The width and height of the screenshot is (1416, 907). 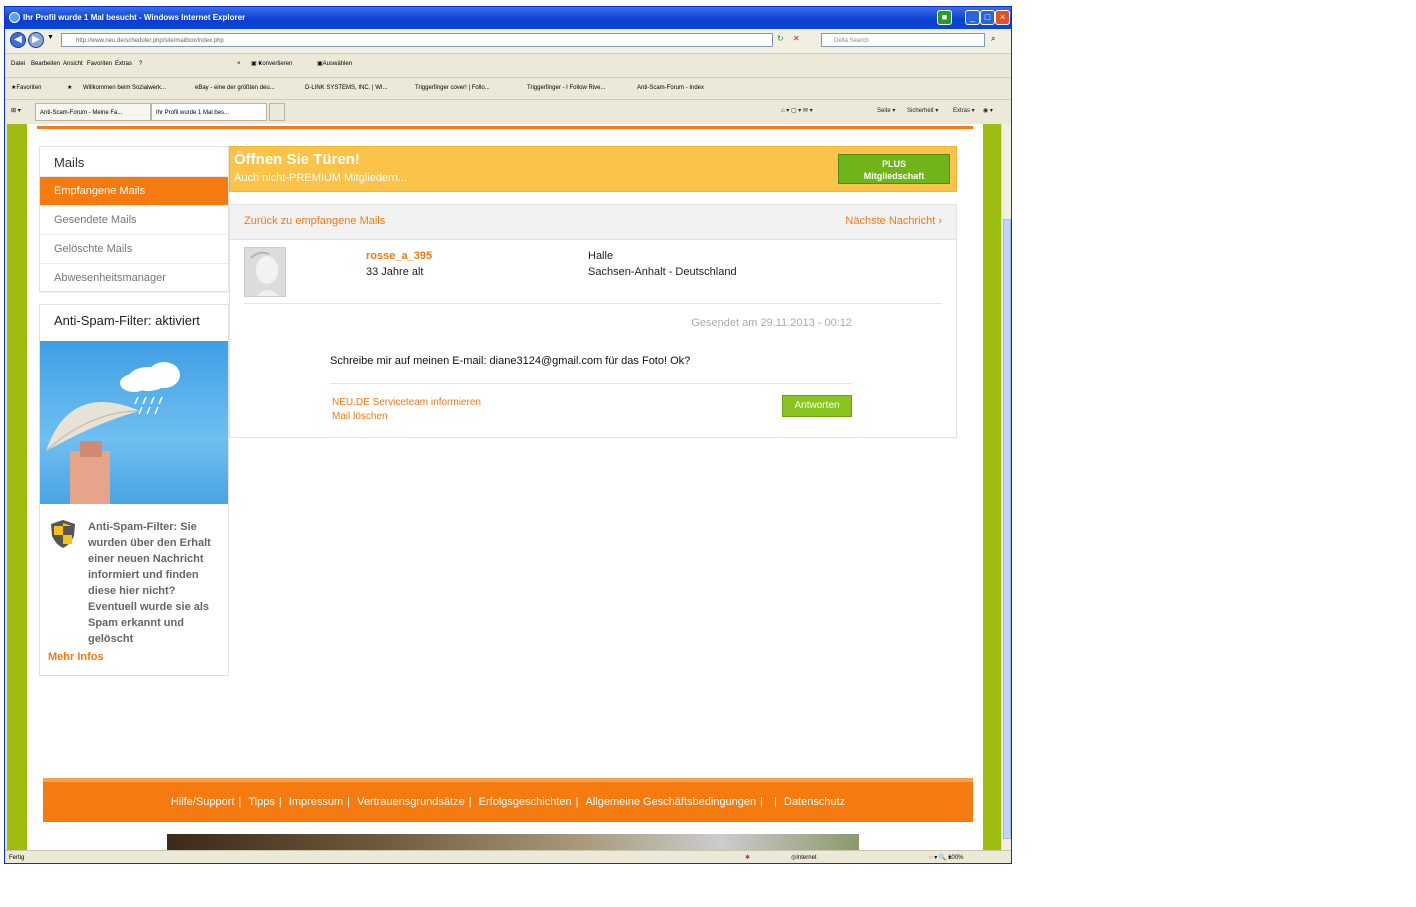 What do you see at coordinates (140, 64) in the screenshot?
I see `menu-help: ?` at bounding box center [140, 64].